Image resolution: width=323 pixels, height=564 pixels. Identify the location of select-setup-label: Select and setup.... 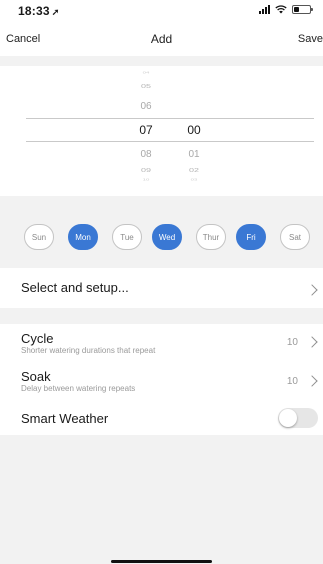
(75, 287).